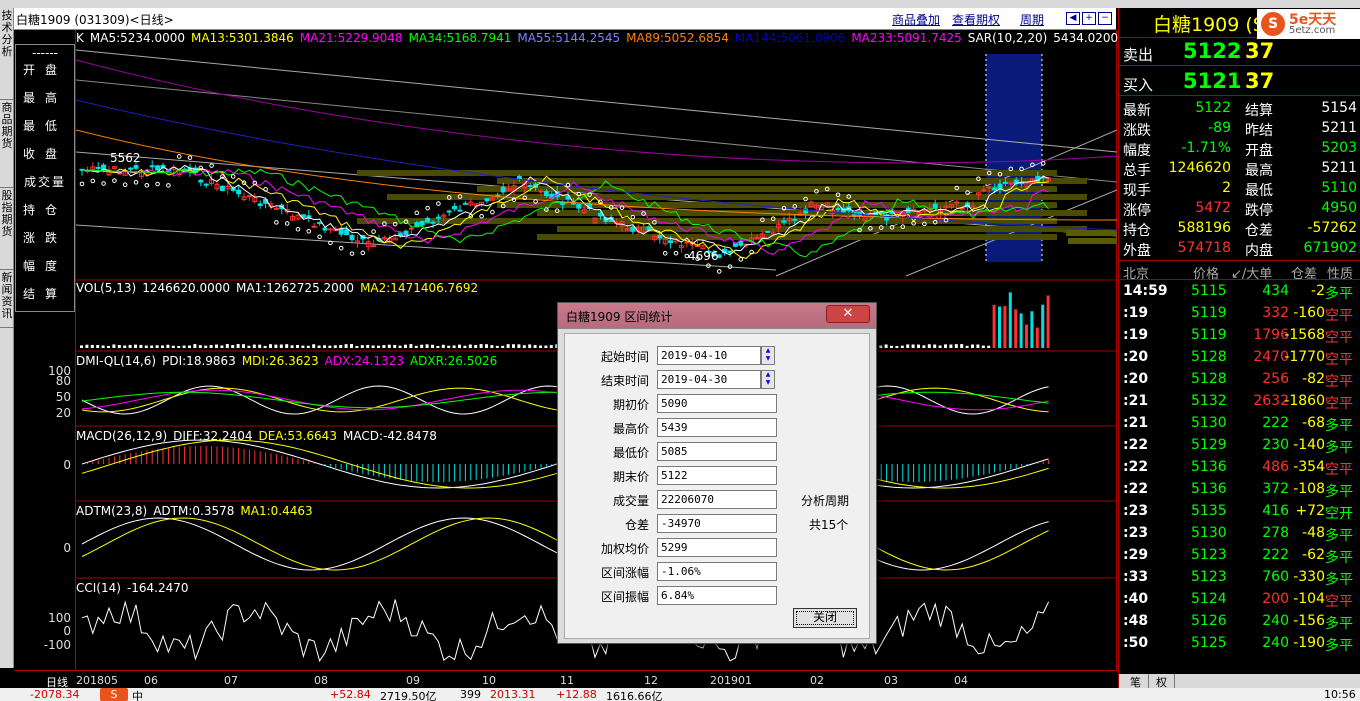  What do you see at coordinates (1239, 643) in the screenshot?
I see `tick-row: :50 5125 240 -190 多平` at bounding box center [1239, 643].